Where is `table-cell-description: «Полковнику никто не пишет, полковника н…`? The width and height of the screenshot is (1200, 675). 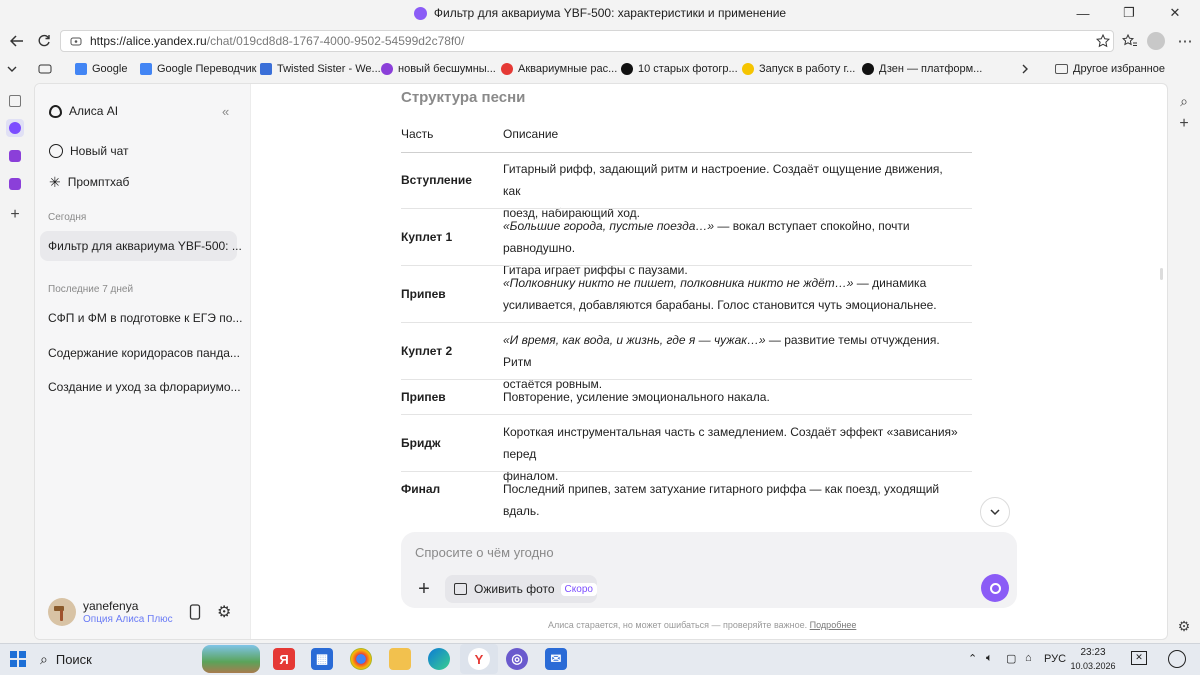 table-cell-description: «Полковнику никто не пишет, полковника н… is located at coordinates (720, 294).